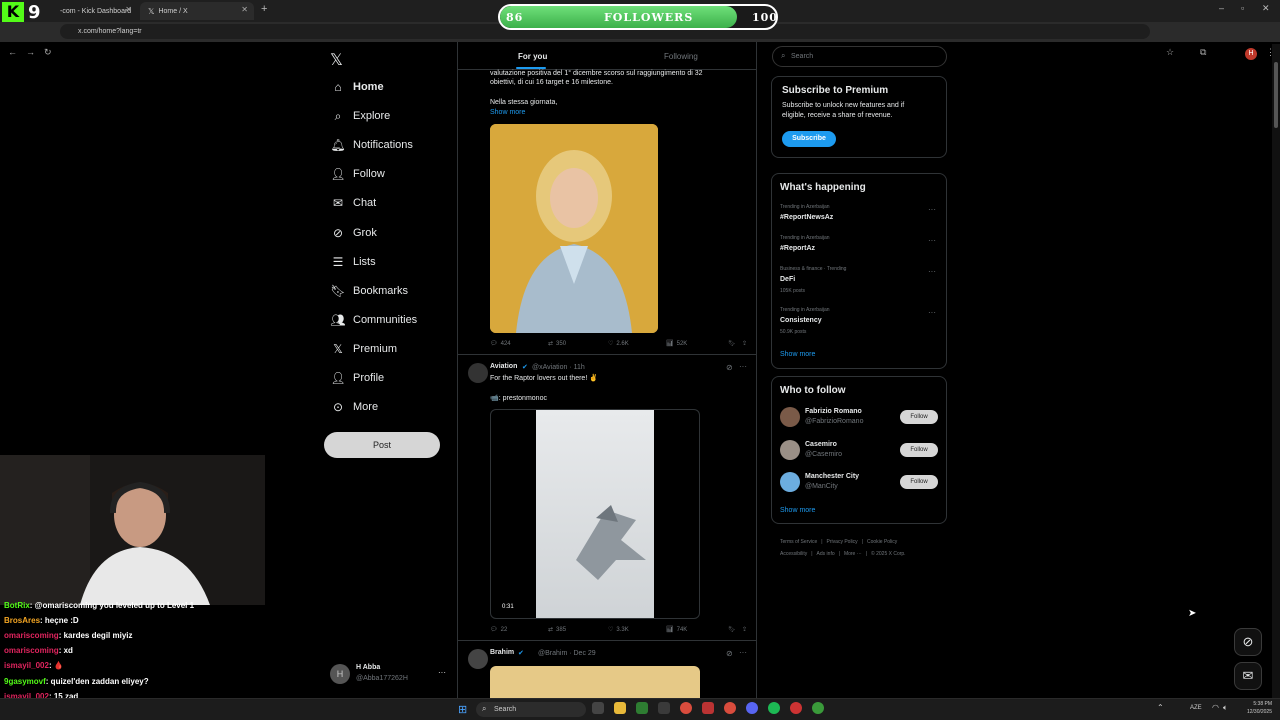 The width and height of the screenshot is (1280, 720). Describe the element at coordinates (637, 630) in the screenshot. I see `like-action: ♡ 3.3K` at that location.